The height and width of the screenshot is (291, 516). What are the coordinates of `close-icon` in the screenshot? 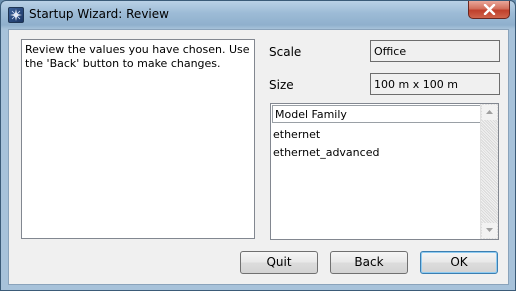 It's located at (489, 9).